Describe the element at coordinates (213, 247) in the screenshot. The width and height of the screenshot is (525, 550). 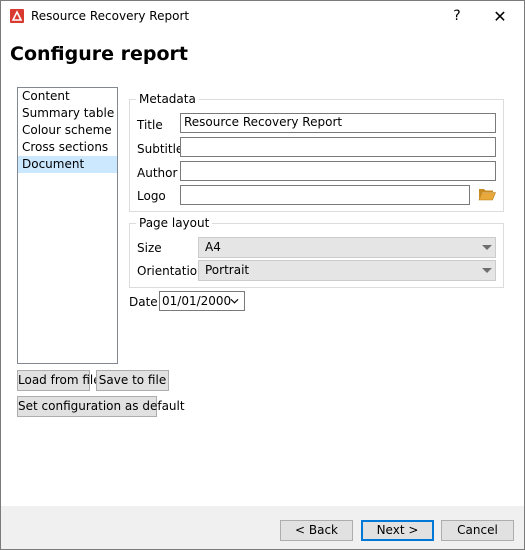
I see `size-value: A4` at that location.